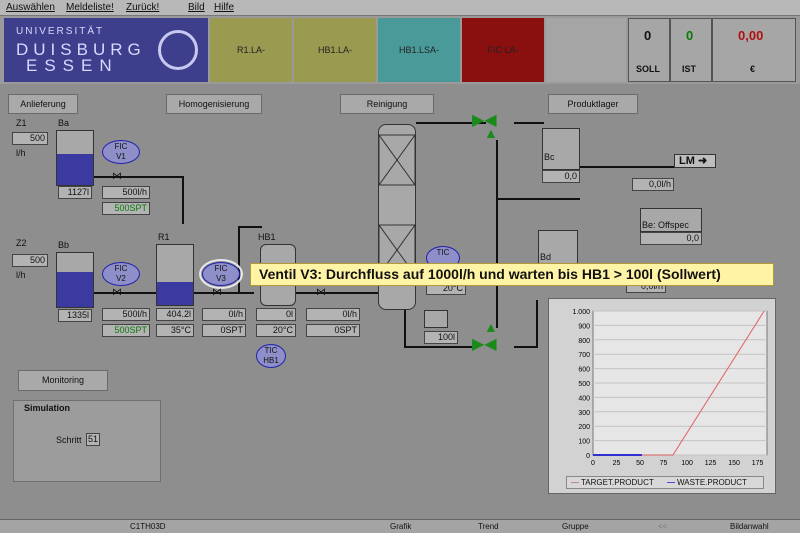 Image resolution: width=800 pixels, height=533 pixels. I want to click on v4-setpoint: 0SPT, so click(333, 330).